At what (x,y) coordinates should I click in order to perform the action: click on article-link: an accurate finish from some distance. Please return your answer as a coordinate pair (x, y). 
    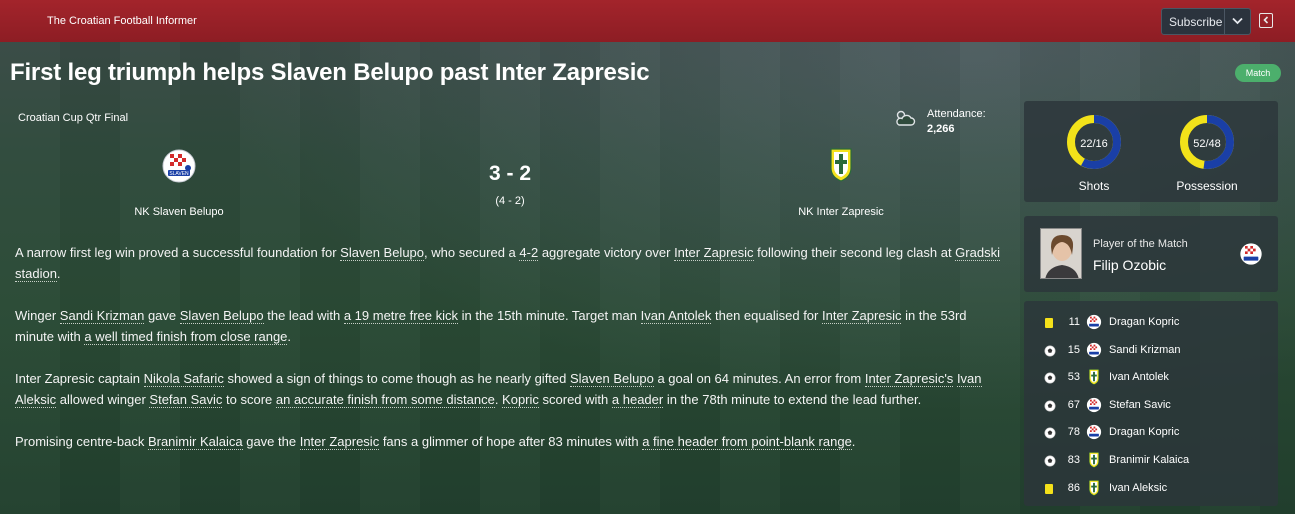
    Looking at the image, I should click on (385, 400).